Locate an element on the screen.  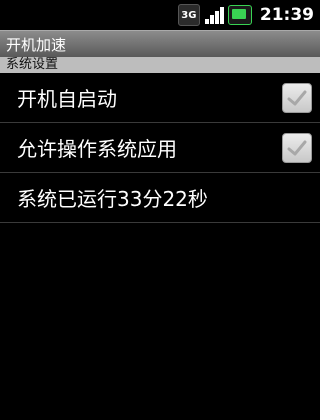
section-header: 系统设置 is located at coordinates (160, 65).